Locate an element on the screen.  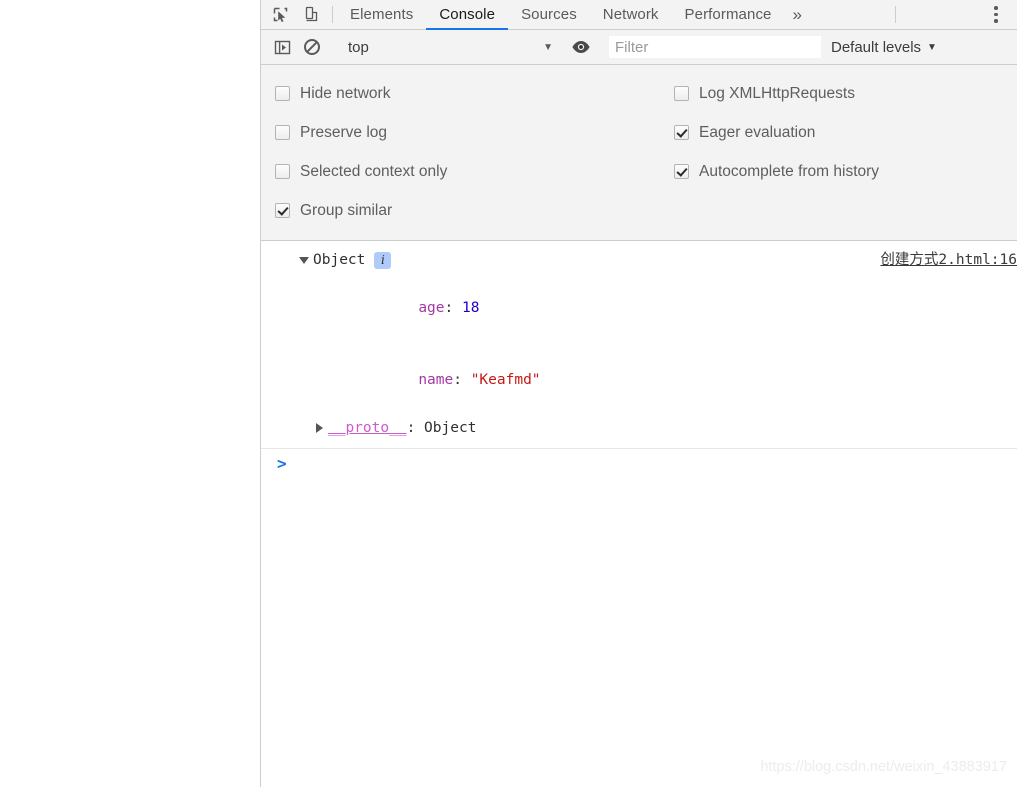
property-key: age is located at coordinates (431, 308).